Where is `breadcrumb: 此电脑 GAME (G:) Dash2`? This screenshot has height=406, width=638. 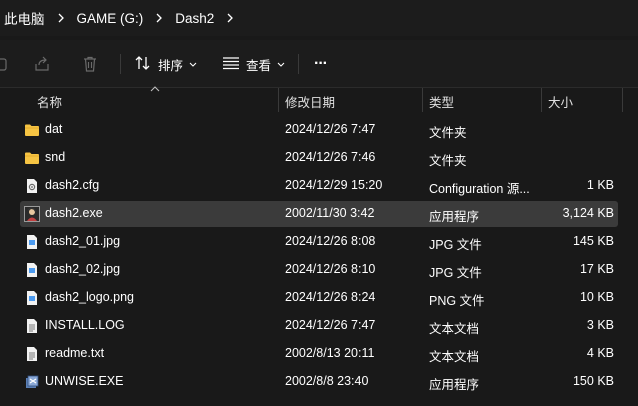
breadcrumb: 此电脑 GAME (G:) Dash2 is located at coordinates (319, 18).